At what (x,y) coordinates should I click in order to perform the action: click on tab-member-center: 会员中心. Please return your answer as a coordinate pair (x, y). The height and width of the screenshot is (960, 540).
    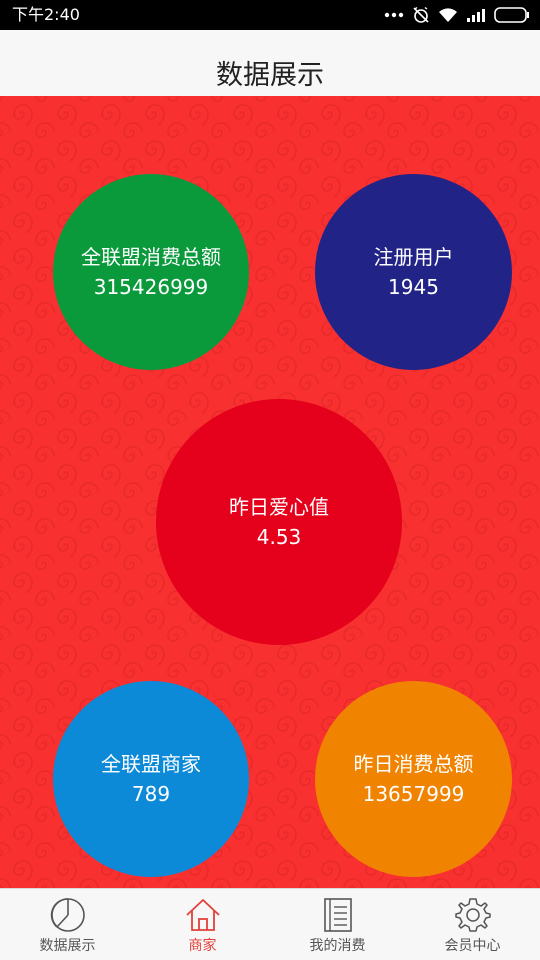
    Looking at the image, I should click on (472, 924).